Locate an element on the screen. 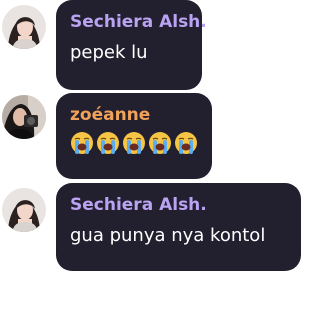 This screenshot has height=320, width=320. message-bubble: zoéanne is located at coordinates (134, 136).